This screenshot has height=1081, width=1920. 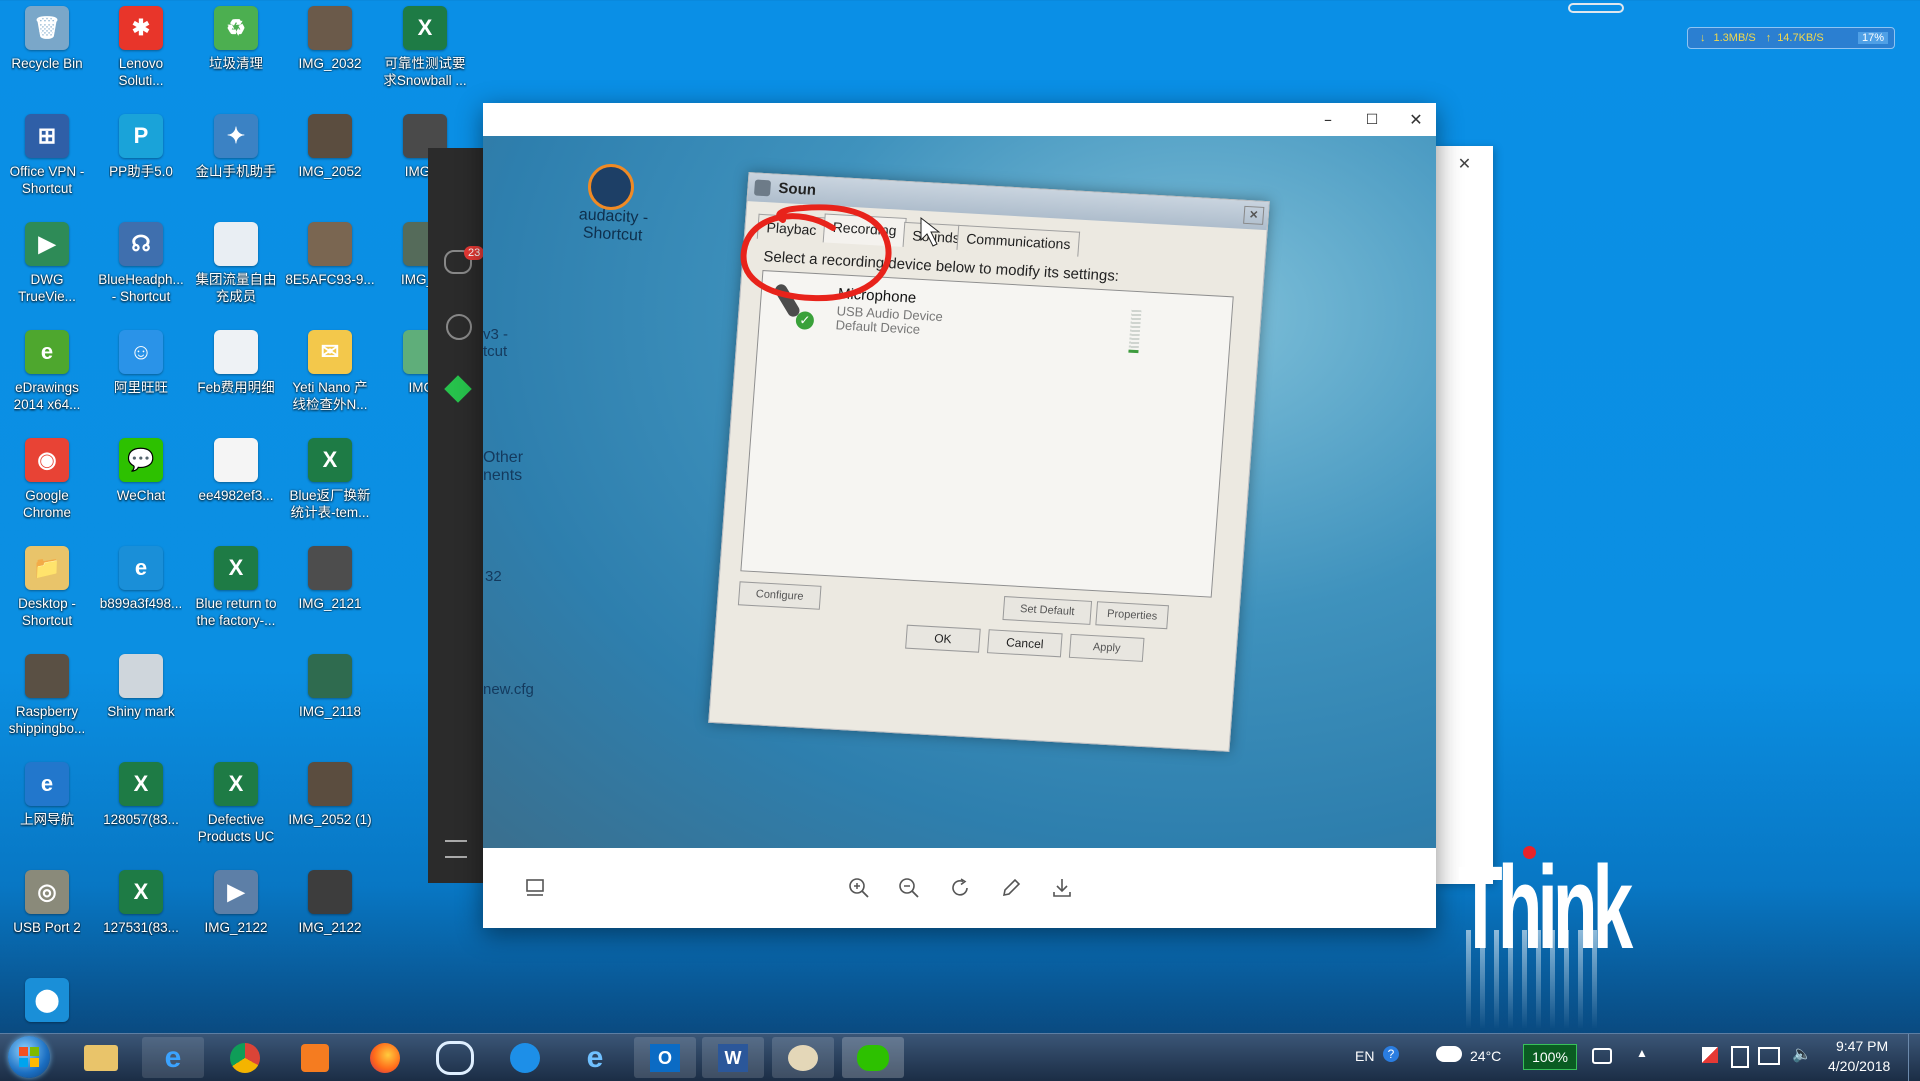 I want to click on thumbnails-icon, so click(x=535, y=888).